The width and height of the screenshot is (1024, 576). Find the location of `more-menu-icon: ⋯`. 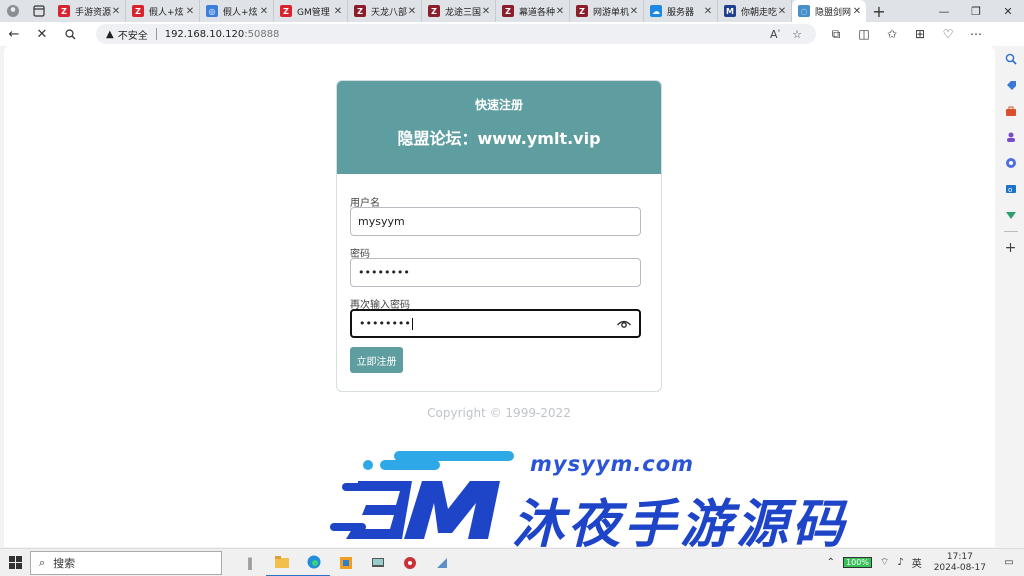

more-menu-icon: ⋯ is located at coordinates (976, 34).